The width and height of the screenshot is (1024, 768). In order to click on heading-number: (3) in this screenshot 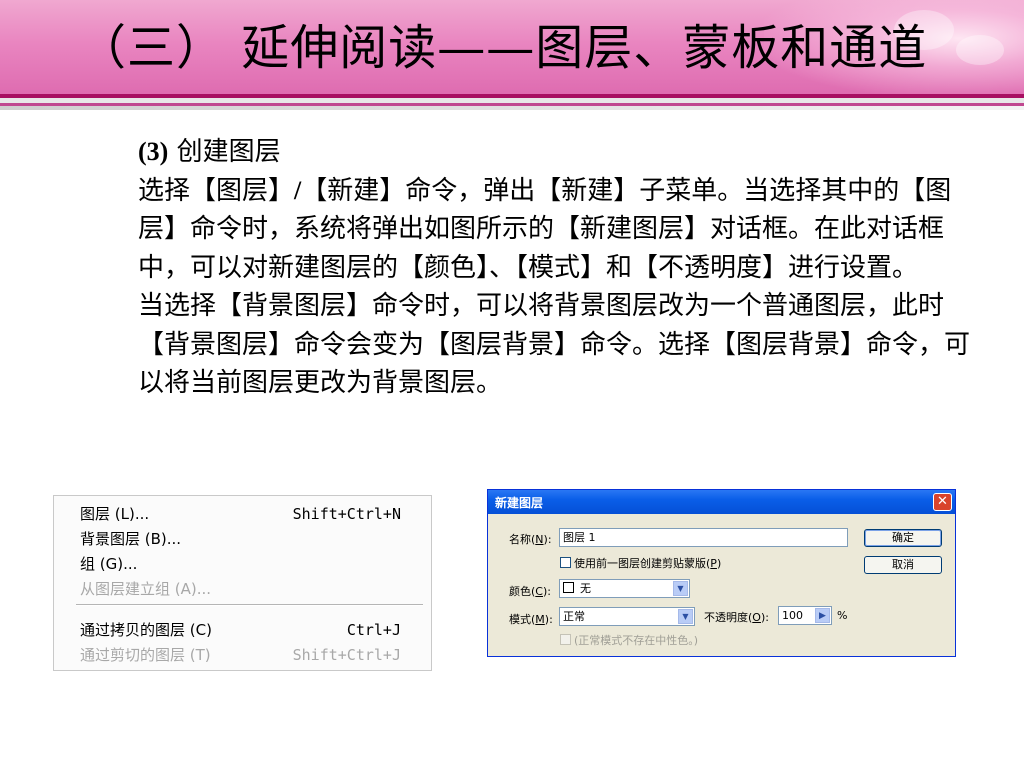, I will do `click(153, 151)`.